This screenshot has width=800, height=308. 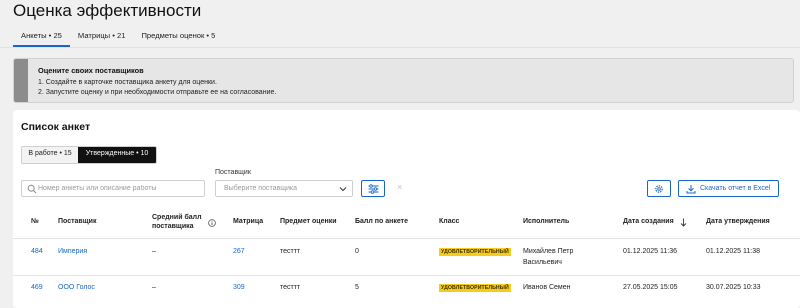 What do you see at coordinates (475, 288) in the screenshot?
I see `row-2-class-badge: УДОВЛЕТВОРИТЕЛЬНЫЙ` at bounding box center [475, 288].